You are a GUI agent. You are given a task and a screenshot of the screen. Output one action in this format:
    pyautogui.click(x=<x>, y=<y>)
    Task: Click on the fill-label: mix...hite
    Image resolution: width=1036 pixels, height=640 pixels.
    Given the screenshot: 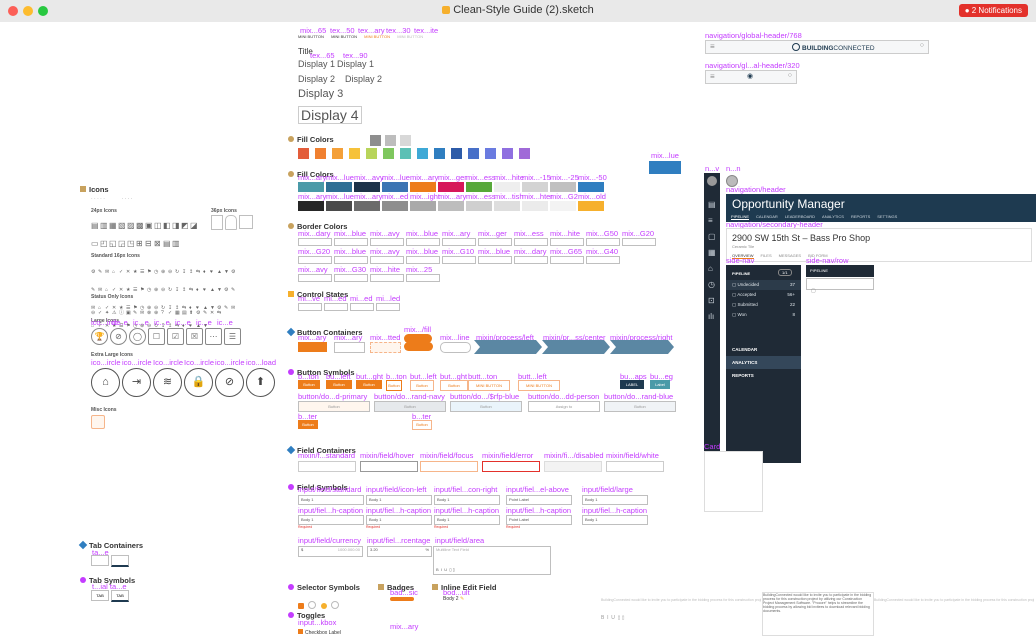 What is the action you would take?
    pyautogui.click(x=509, y=177)
    